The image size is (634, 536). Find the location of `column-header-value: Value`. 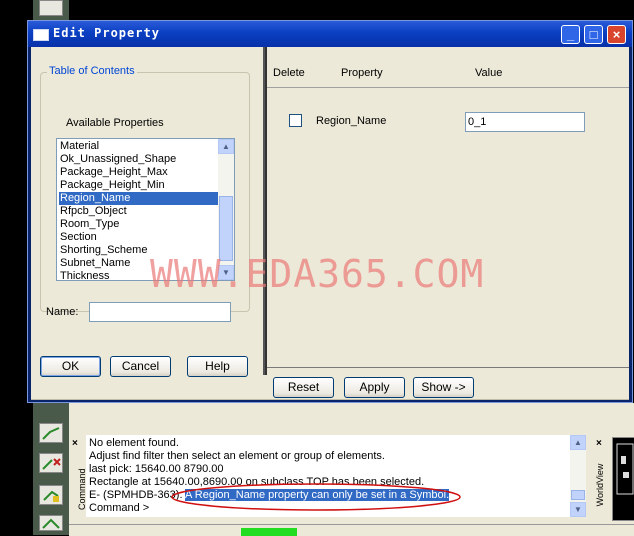

column-header-value: Value is located at coordinates (489, 73).